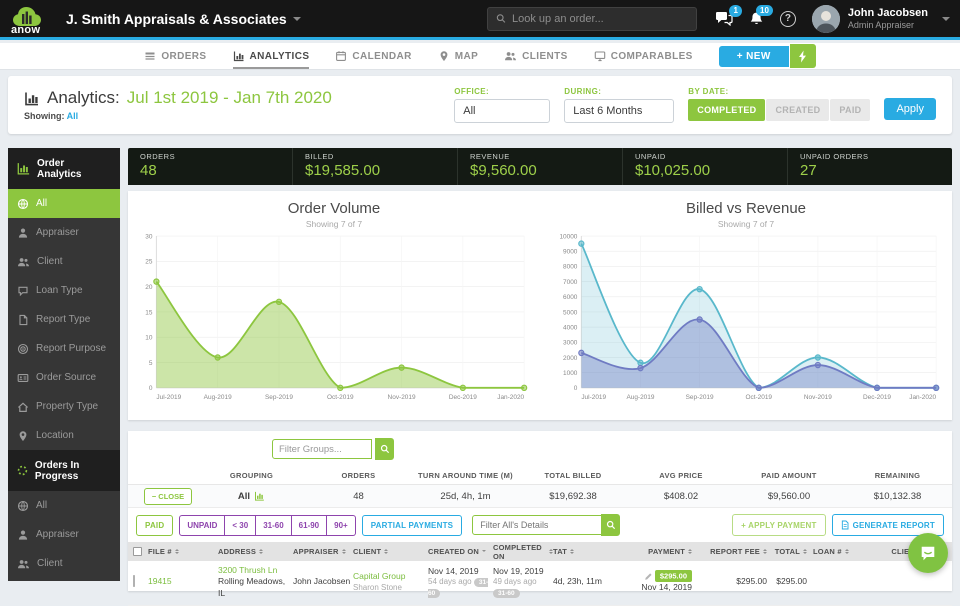 The width and height of the screenshot is (960, 606). What do you see at coordinates (32, 19) in the screenshot?
I see `anow-logo: anow` at bounding box center [32, 19].